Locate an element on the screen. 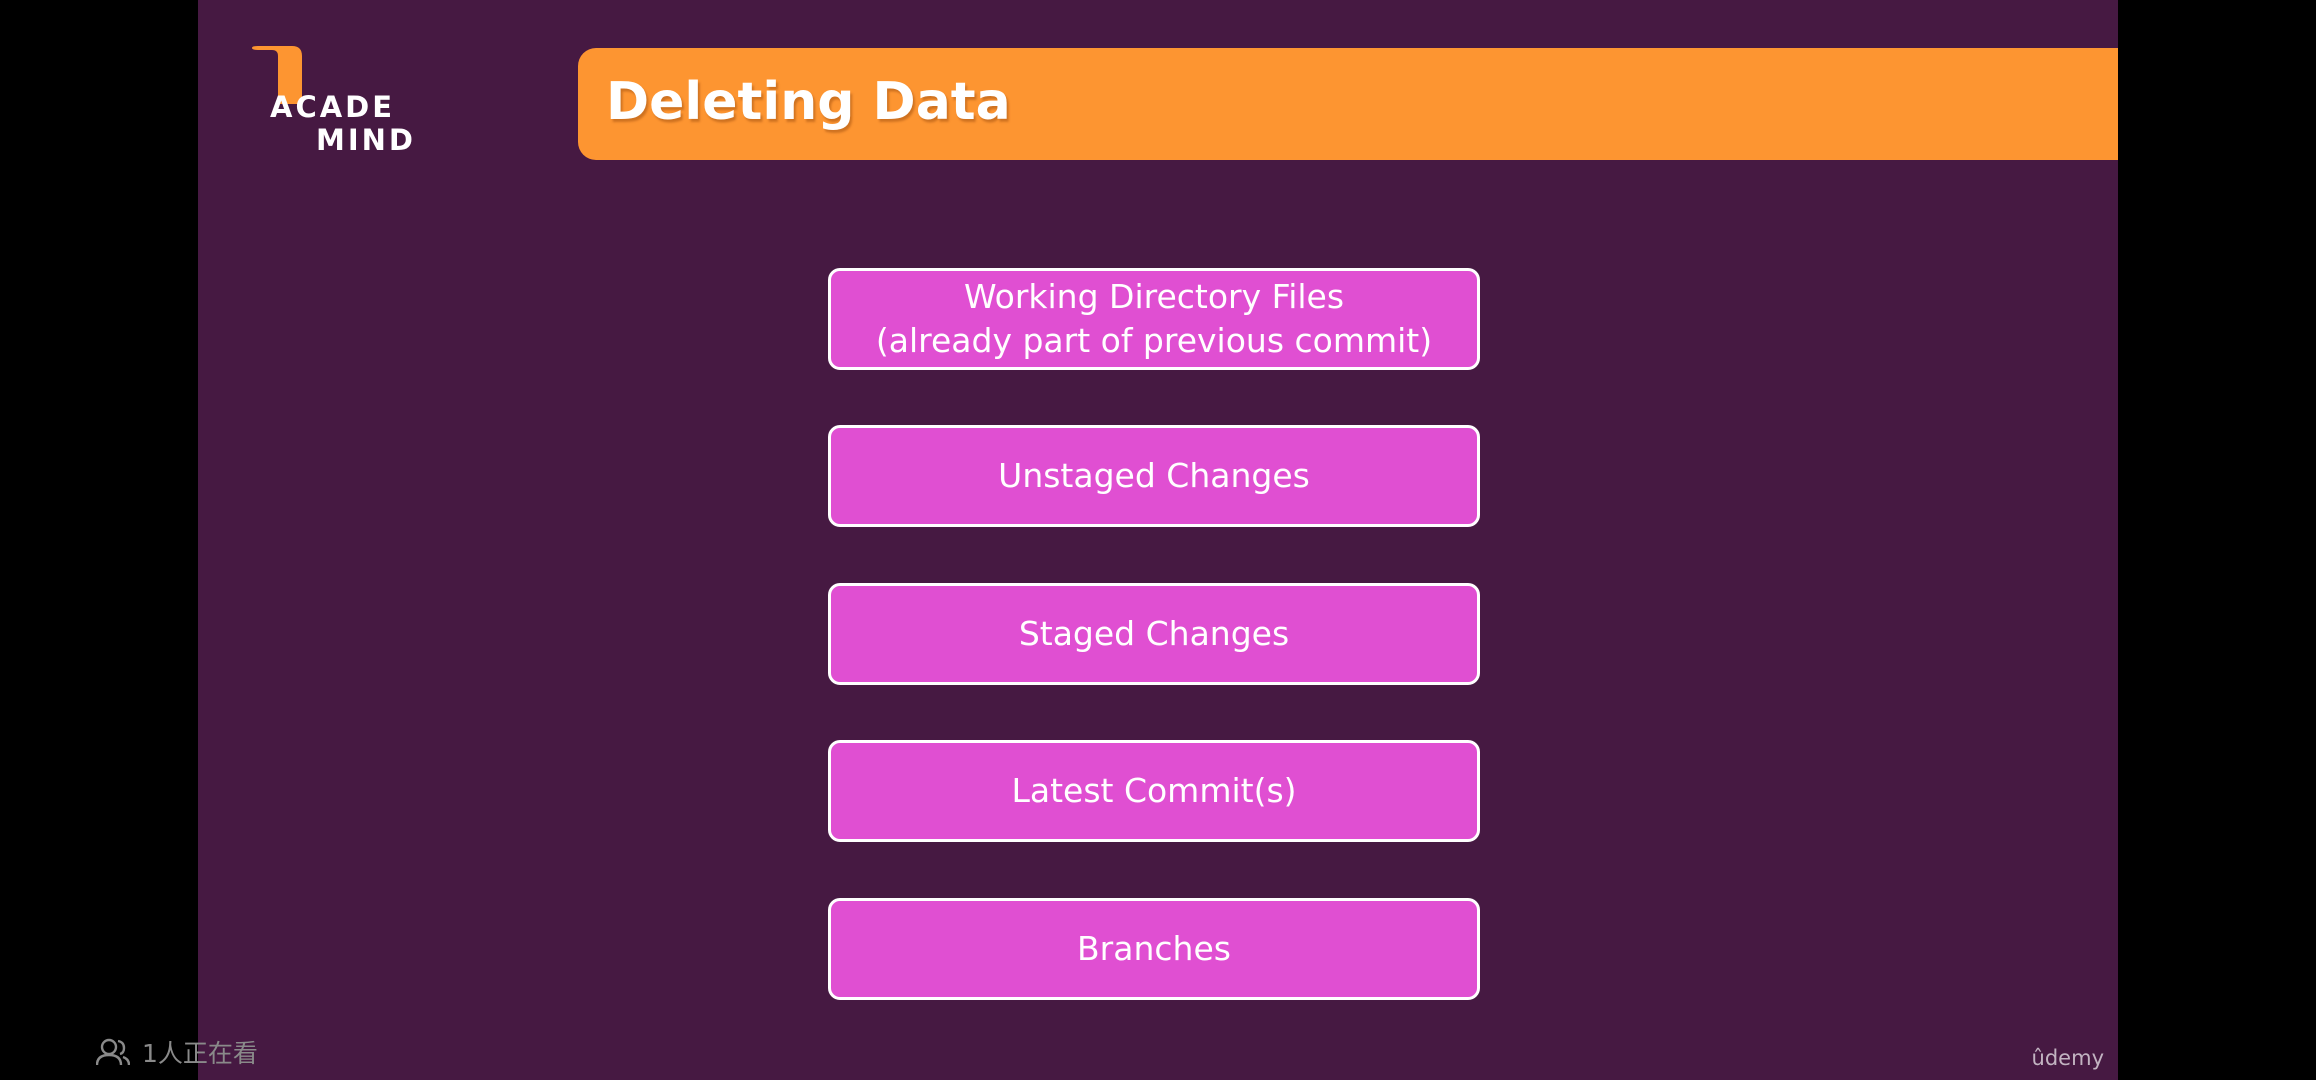 This screenshot has height=1080, width=2316. box-staged-changes: Staged Changes is located at coordinates (1154, 634).